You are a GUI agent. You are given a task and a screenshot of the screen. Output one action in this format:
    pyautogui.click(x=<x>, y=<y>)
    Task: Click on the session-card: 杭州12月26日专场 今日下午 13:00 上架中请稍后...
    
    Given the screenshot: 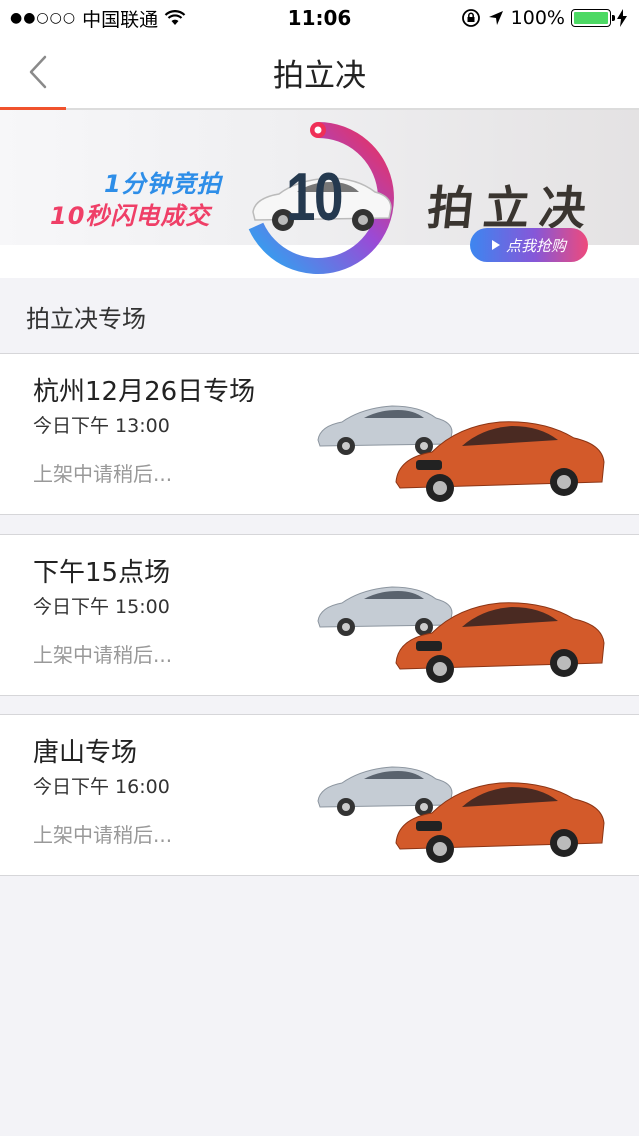 What is the action you would take?
    pyautogui.click(x=319, y=434)
    